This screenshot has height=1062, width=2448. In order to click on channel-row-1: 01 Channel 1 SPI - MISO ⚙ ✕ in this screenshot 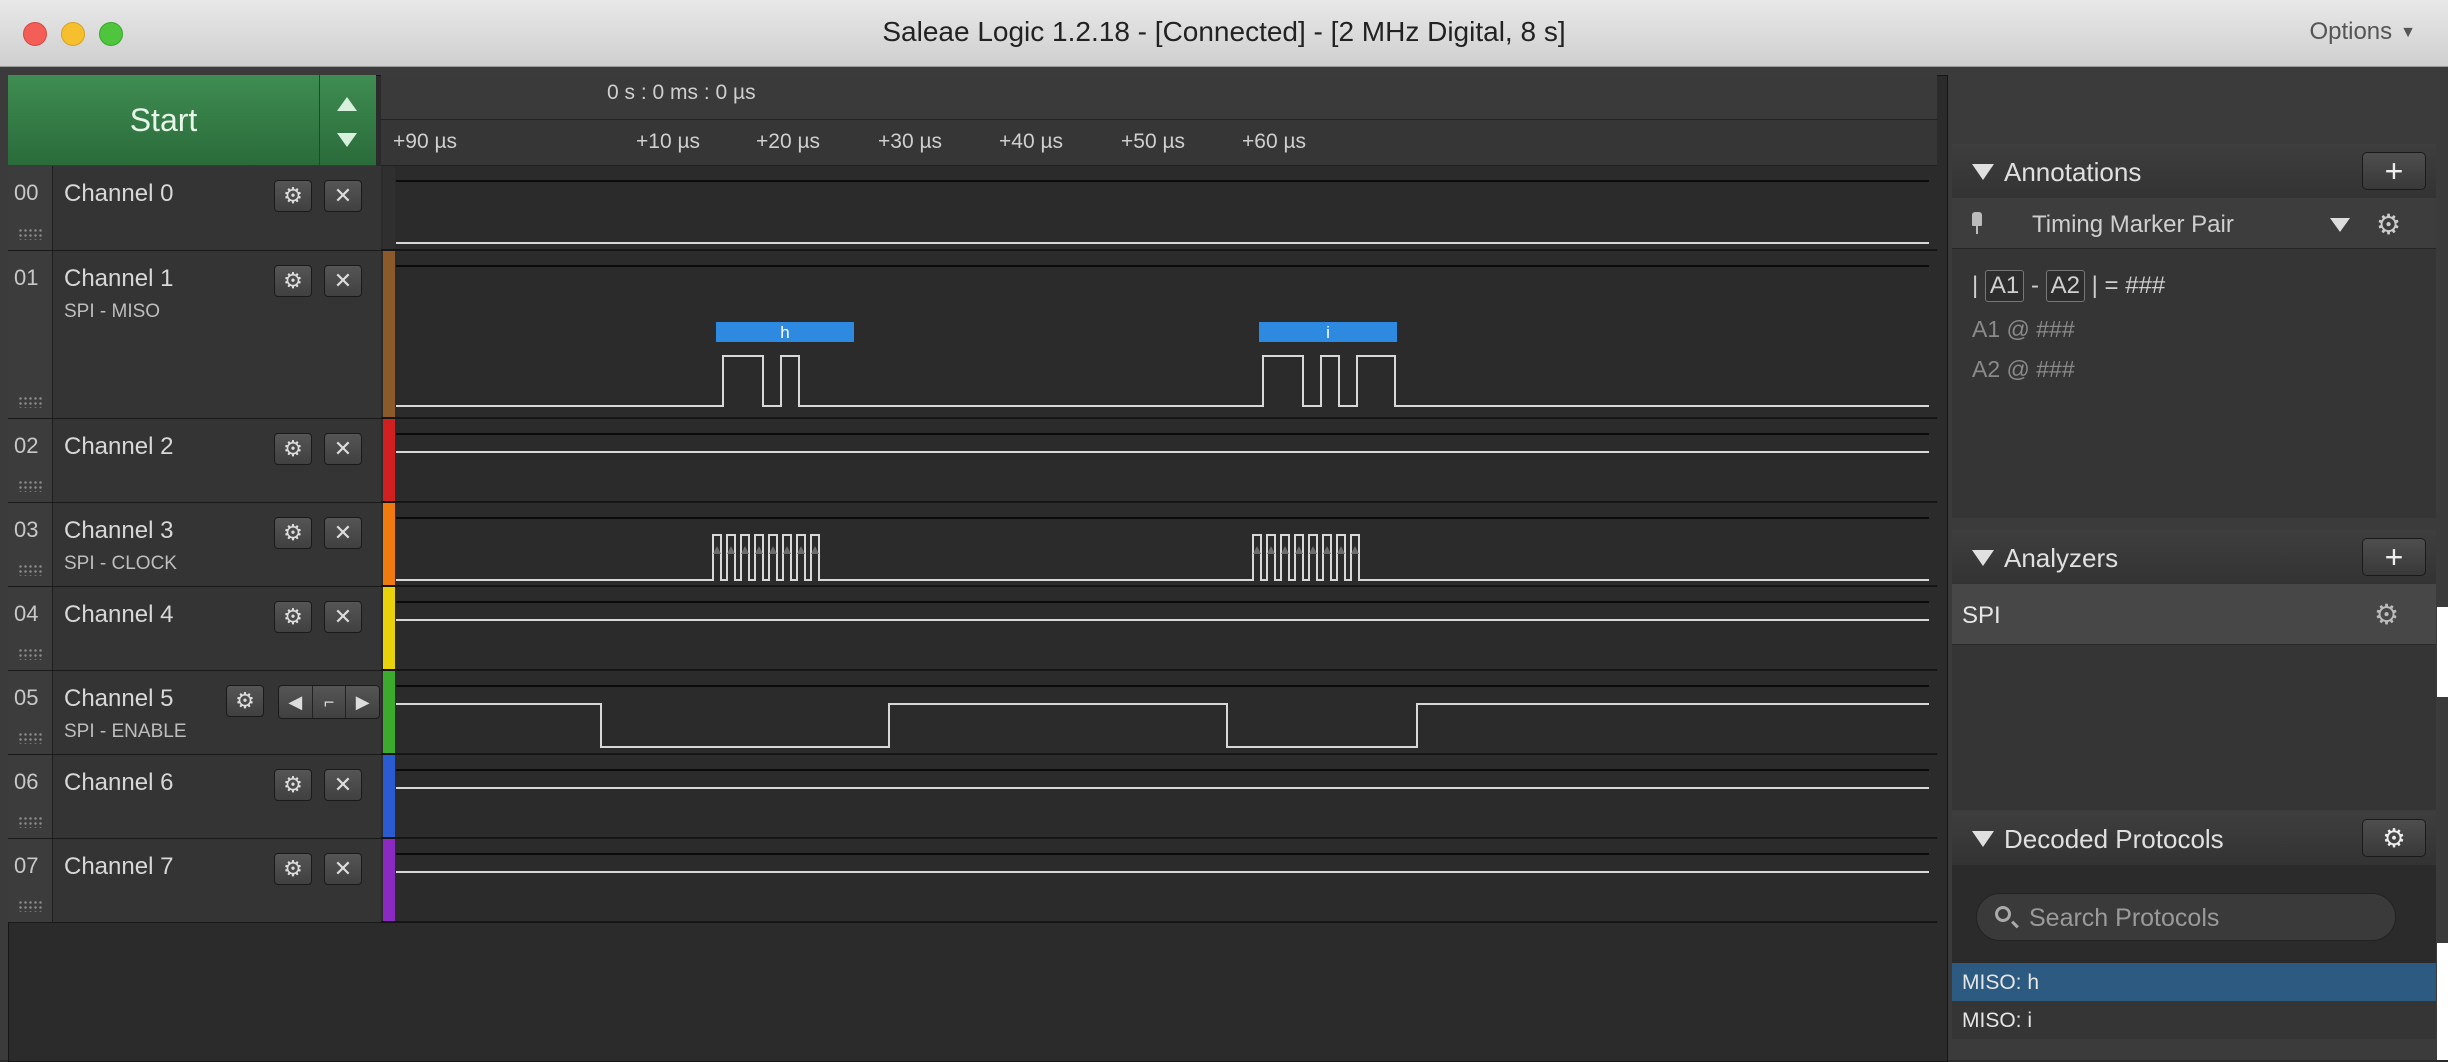, I will do `click(194, 335)`.